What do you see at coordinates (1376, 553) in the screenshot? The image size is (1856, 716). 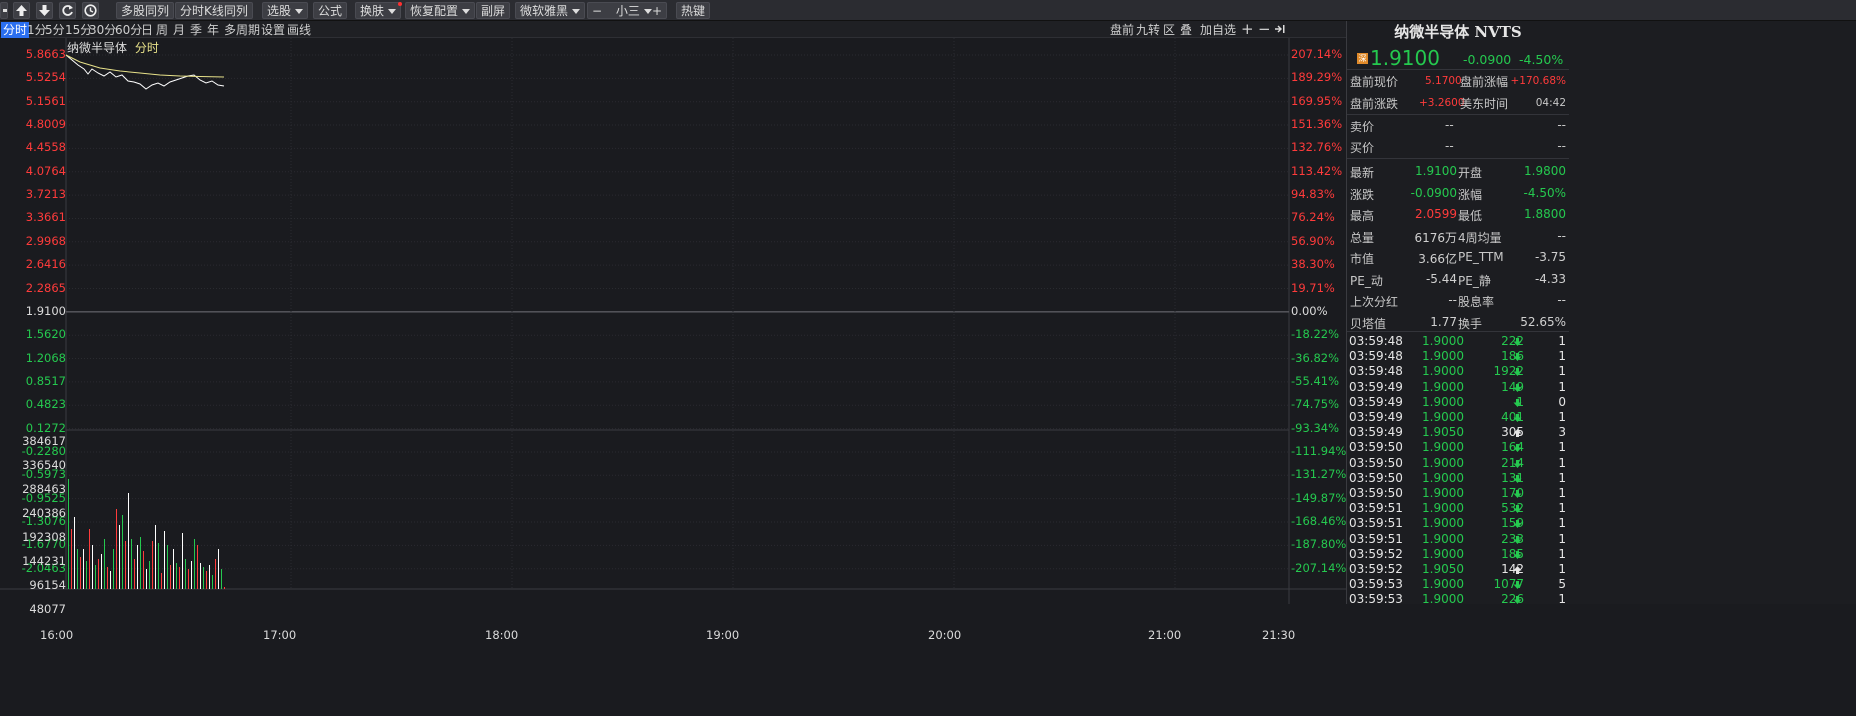 I see `tick-time: 03:59:52` at bounding box center [1376, 553].